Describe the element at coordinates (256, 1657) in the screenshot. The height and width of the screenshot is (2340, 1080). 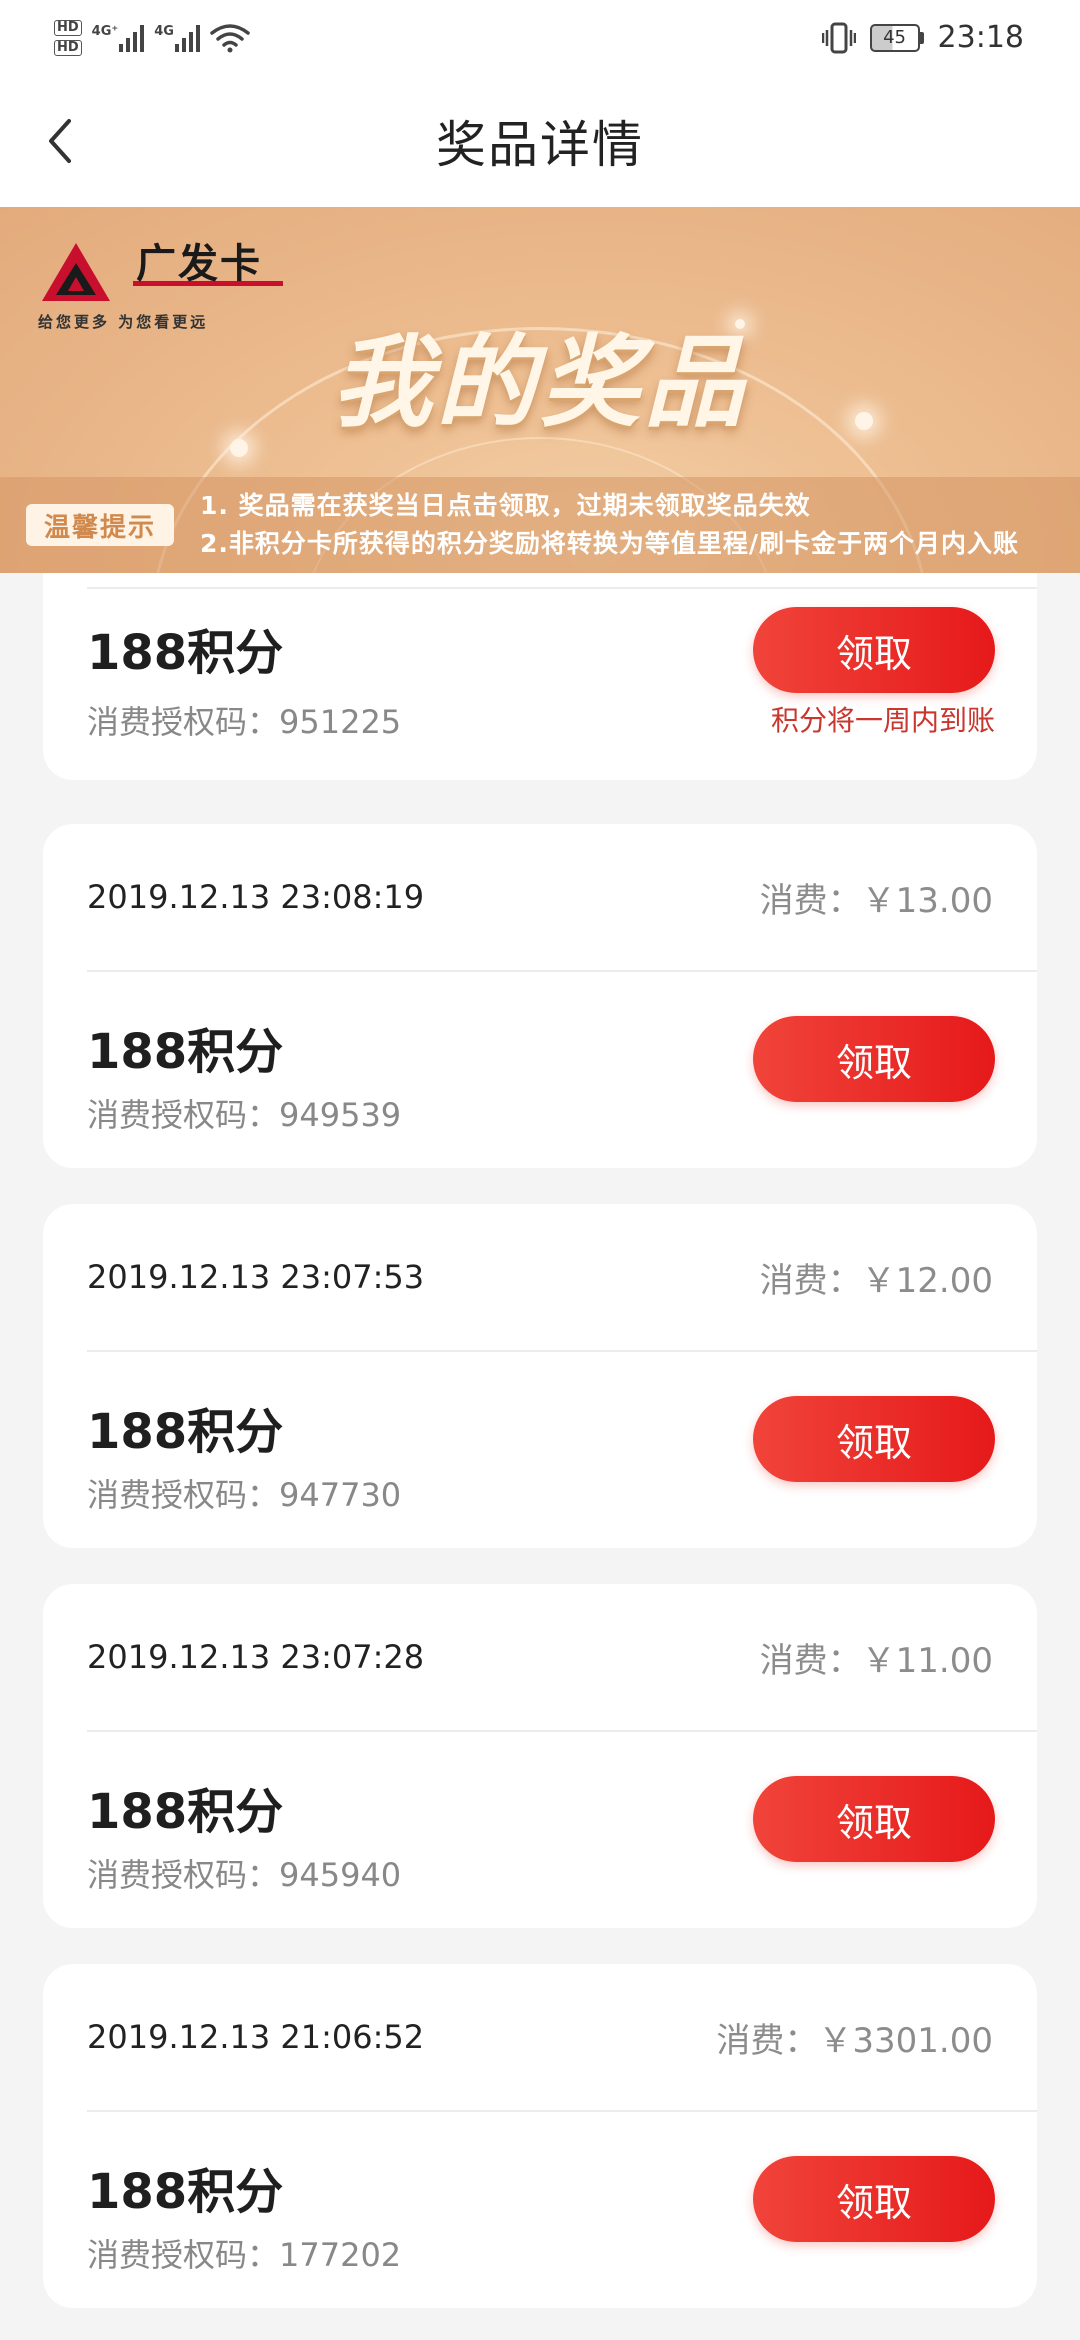
I see `prize-datetime: 2019.12.13 23:07:28` at that location.